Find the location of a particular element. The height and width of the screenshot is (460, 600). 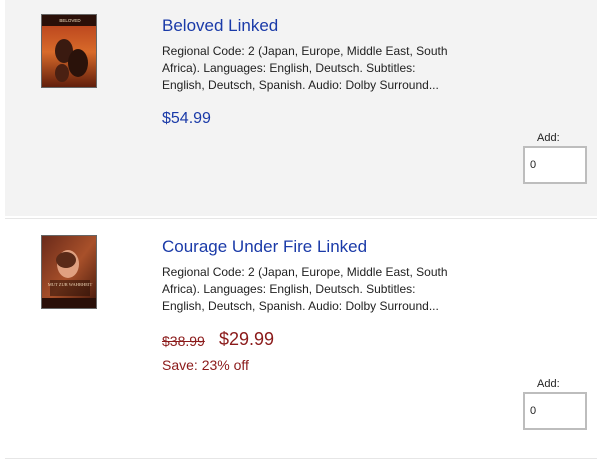

dvd-cover-image: MUT ZUR WAHRHEIT is located at coordinates (69, 272).